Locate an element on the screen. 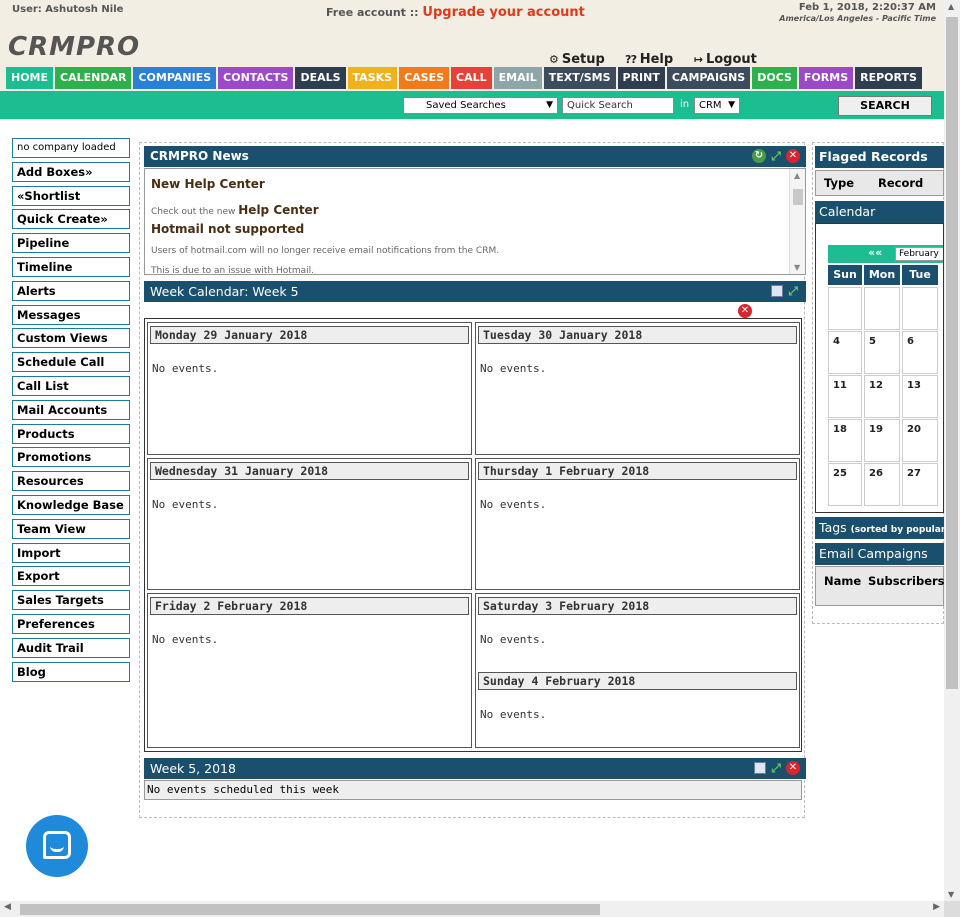 Image resolution: width=960 pixels, height=917 pixels. sidebar-item-shortlist: «Shortlist is located at coordinates (71, 195).